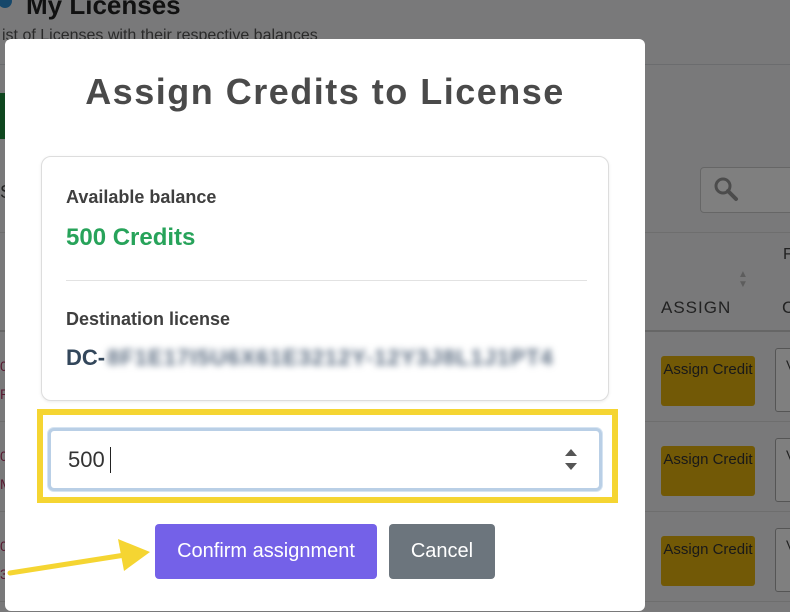 The height and width of the screenshot is (612, 790). I want to click on spinner-down-icon, so click(571, 466).